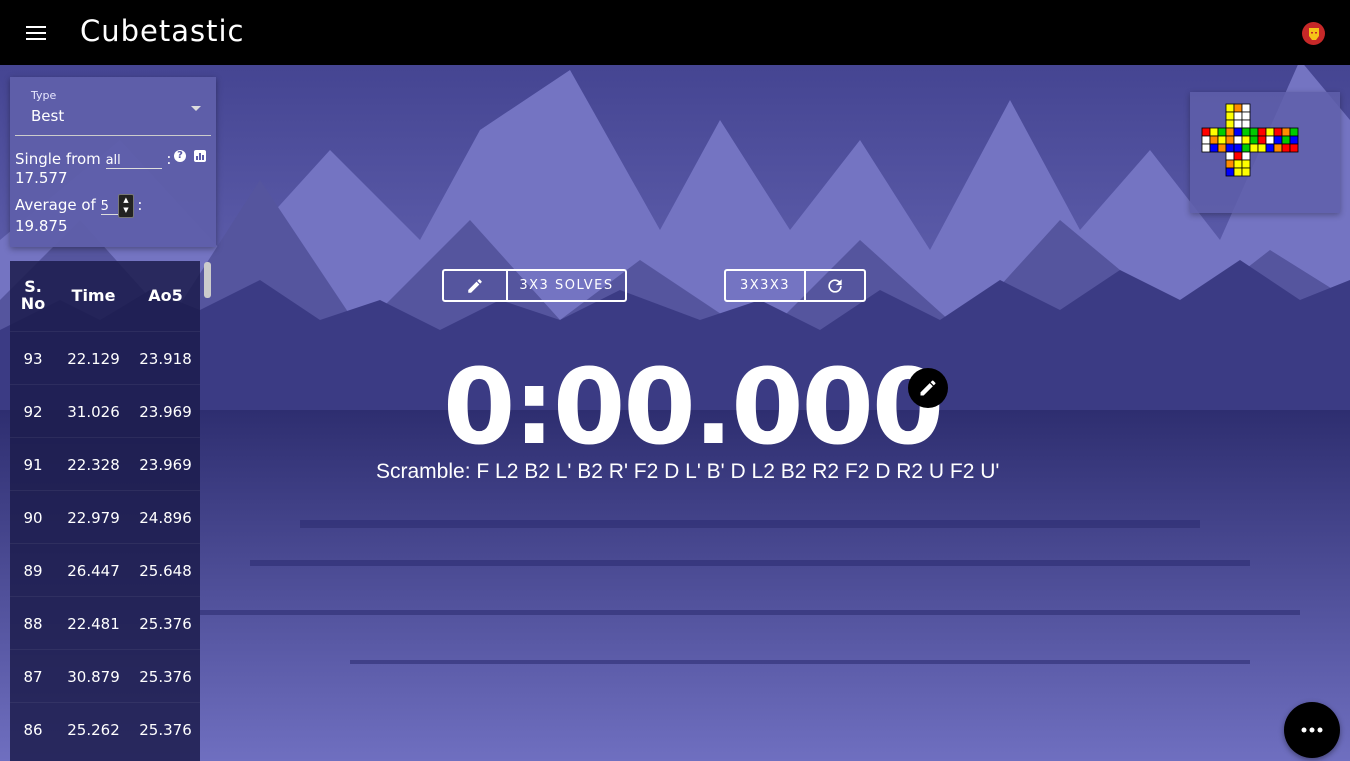 This screenshot has width=1350, height=761. What do you see at coordinates (41, 178) in the screenshot?
I see `single-best-value: 17.577` at bounding box center [41, 178].